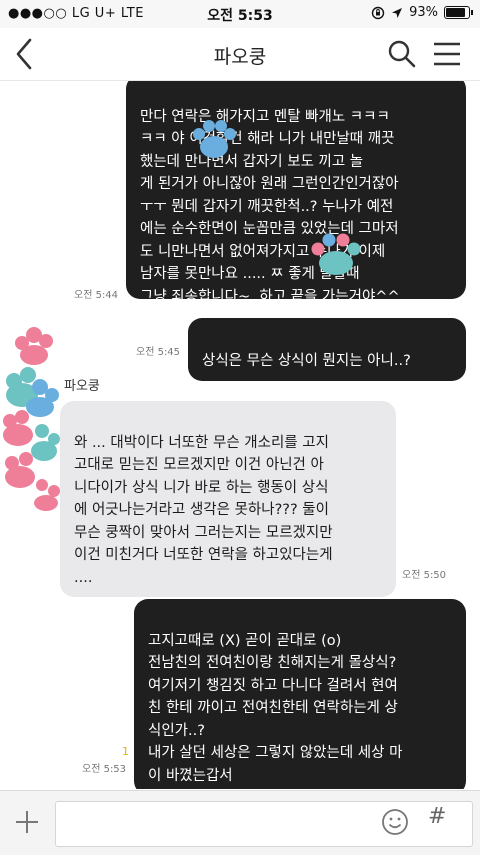 Image resolution: width=480 pixels, height=855 pixels. I want to click on menu-icon, so click(447, 54).